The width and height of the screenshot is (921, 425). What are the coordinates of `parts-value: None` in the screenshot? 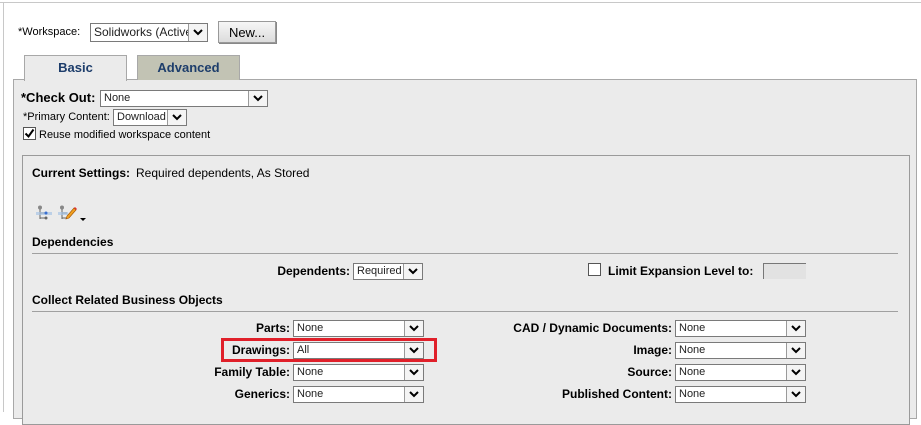 It's located at (310, 328).